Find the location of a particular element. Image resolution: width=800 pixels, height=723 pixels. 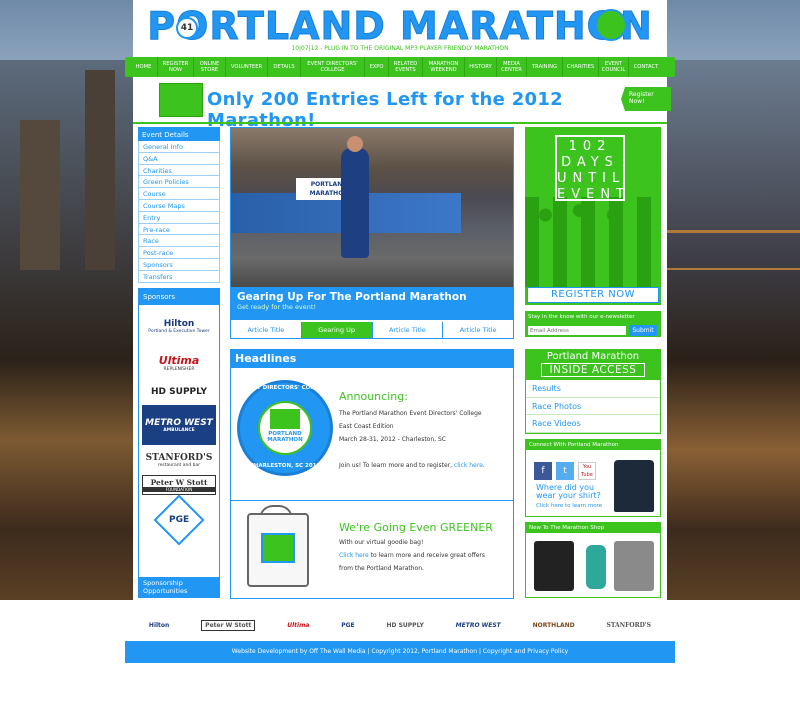

runner-head is located at coordinates (355, 144).